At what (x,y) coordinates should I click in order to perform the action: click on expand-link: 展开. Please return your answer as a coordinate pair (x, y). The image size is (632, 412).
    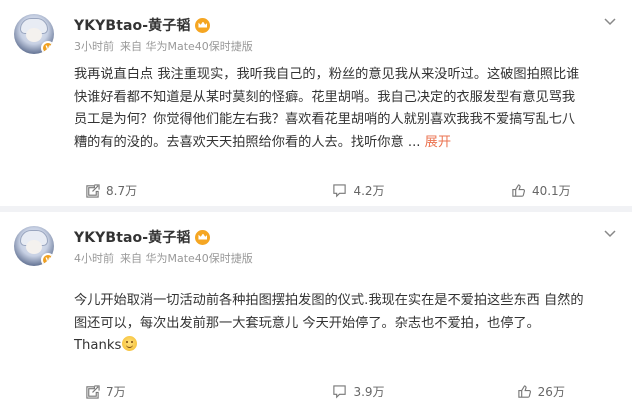
    Looking at the image, I should click on (438, 142).